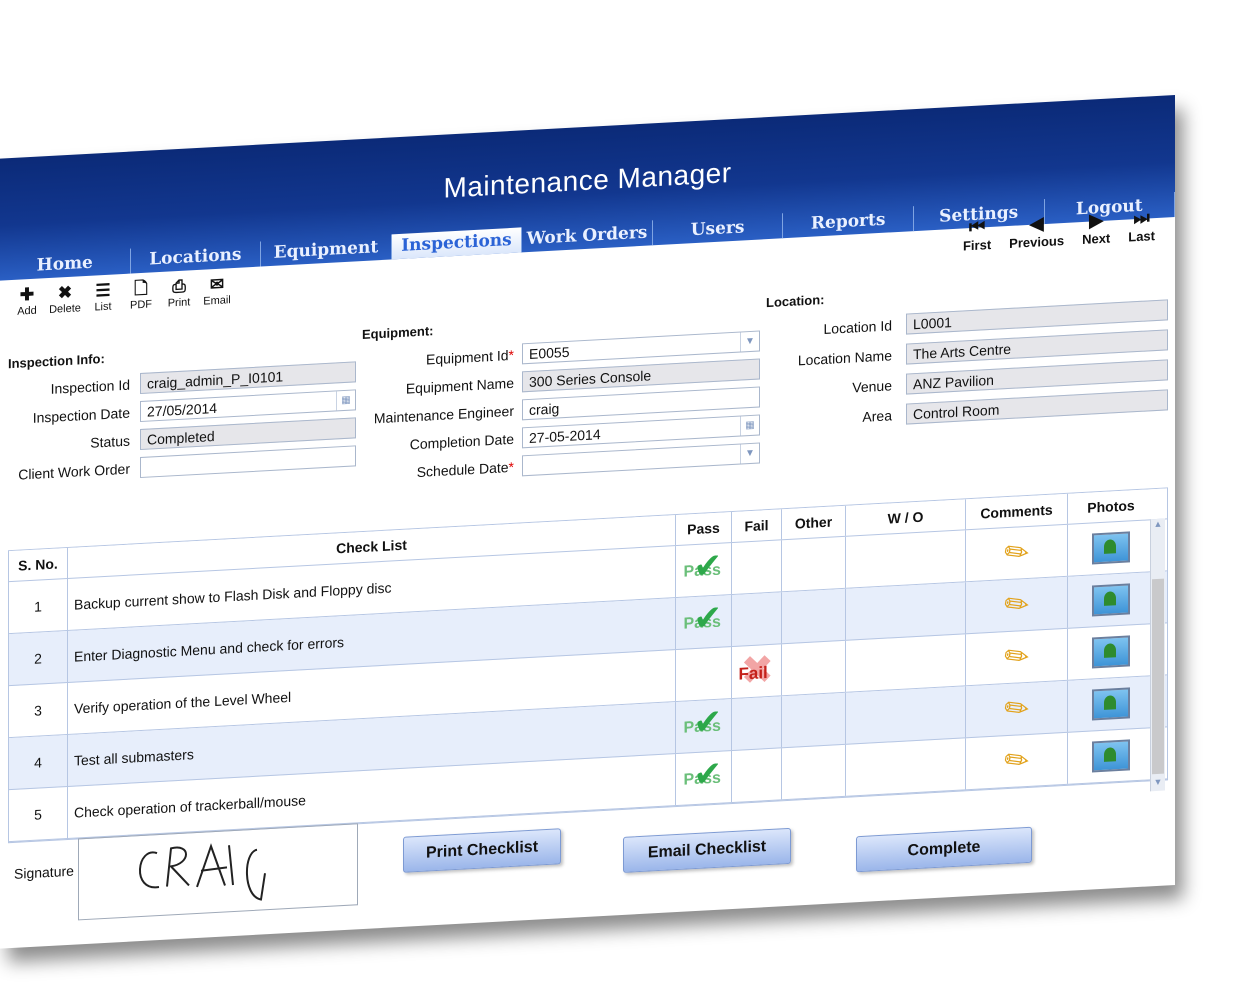  Describe the element at coordinates (470, 357) in the screenshot. I see `equipment-id-label: Equipment Id*` at that location.